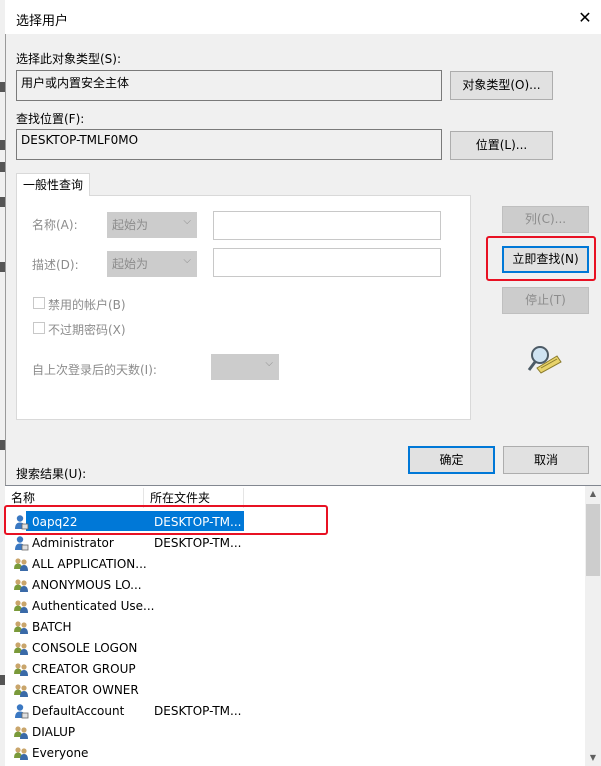 This screenshot has width=601, height=766. I want to click on disabled-accounts-checkbox, so click(39, 303).